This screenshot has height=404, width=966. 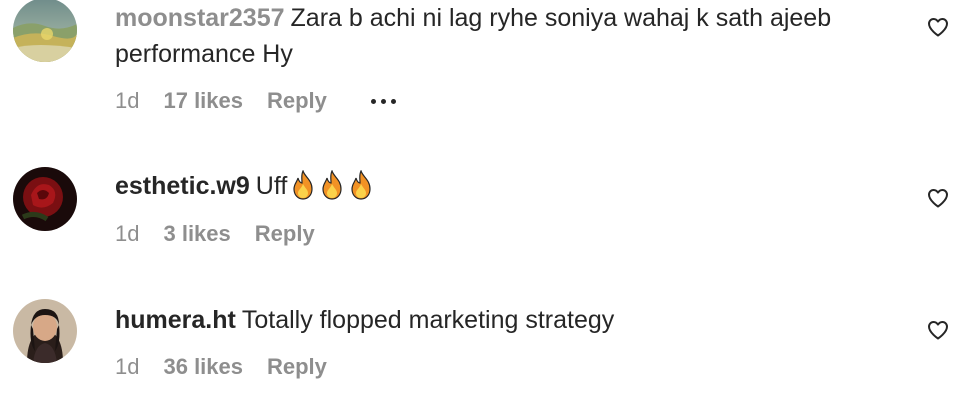 I want to click on comment-body: Totally flopped marketing strategy, so click(x=428, y=320).